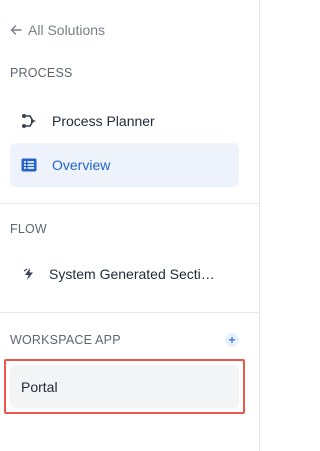 The height and width of the screenshot is (451, 320). I want to click on arrow-left-icon, so click(16, 30).